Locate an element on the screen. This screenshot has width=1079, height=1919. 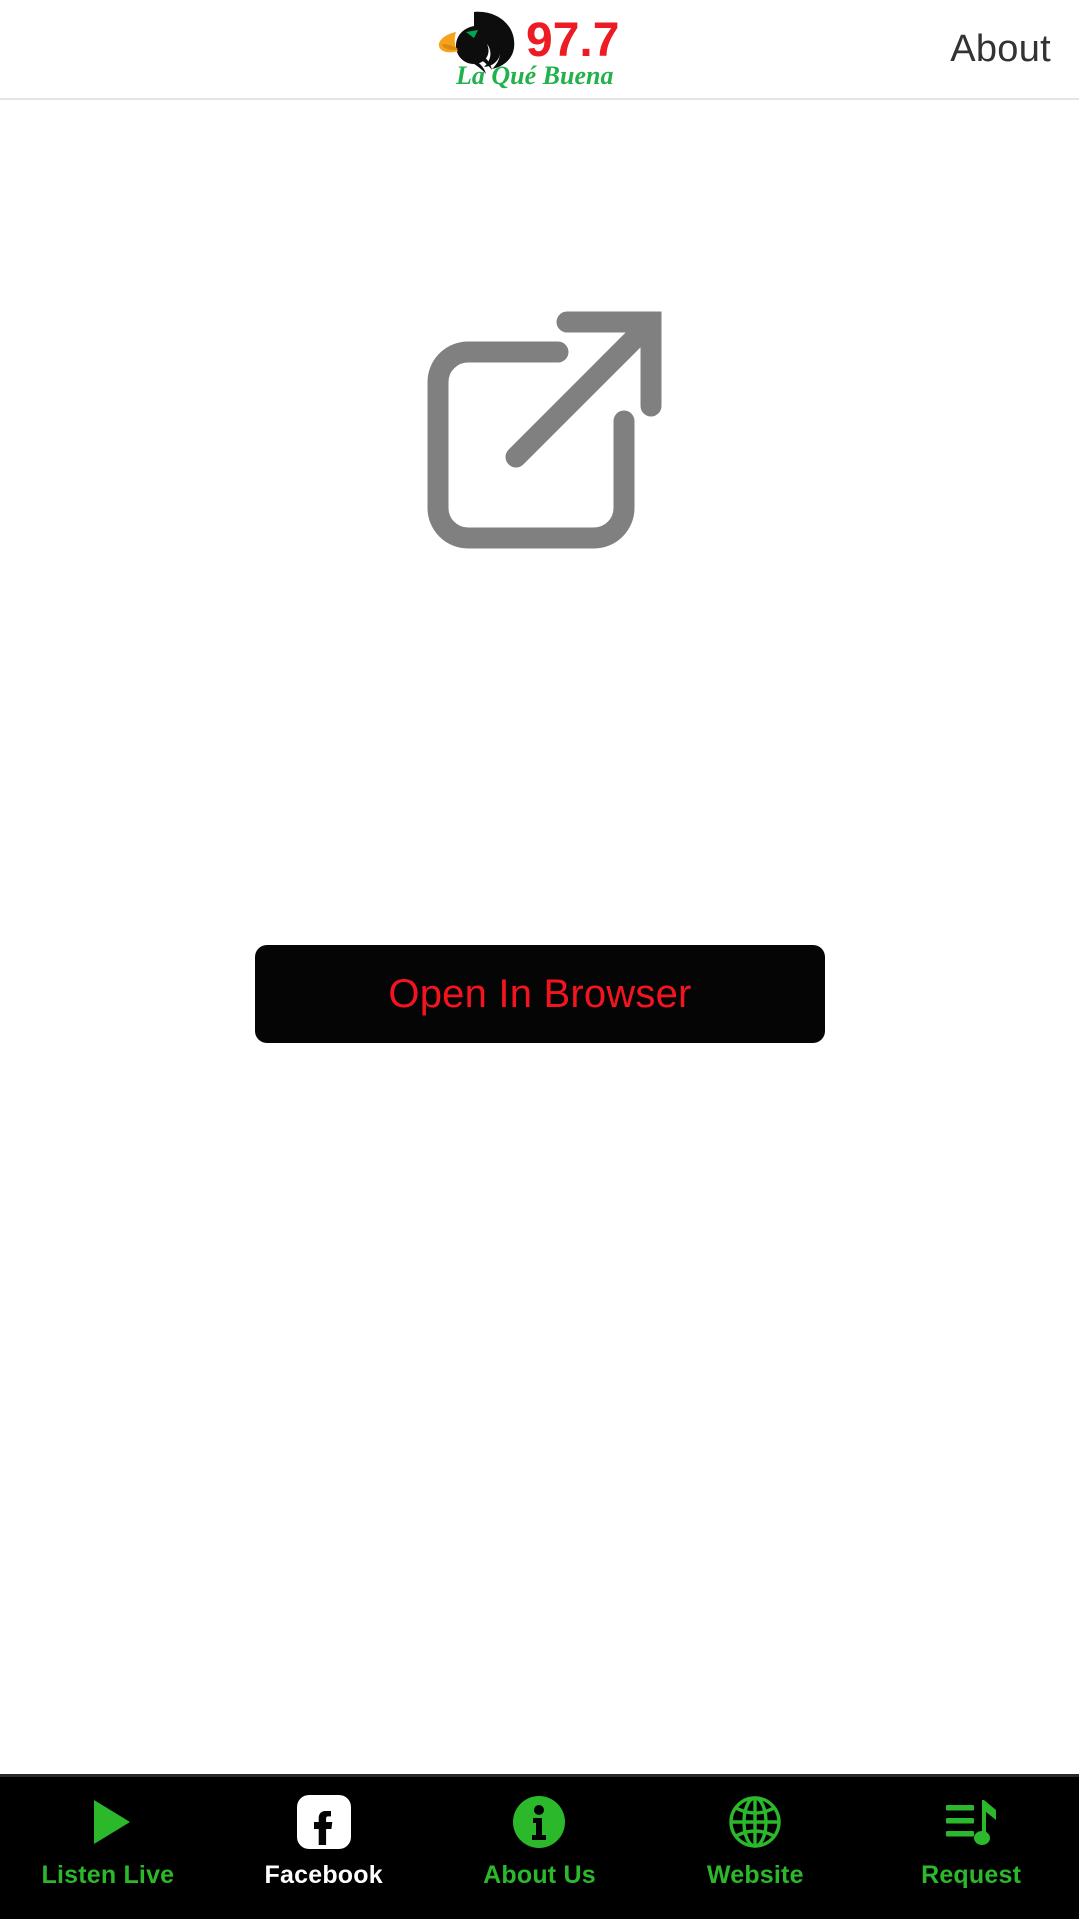
tab-website: Website is located at coordinates (755, 1854).